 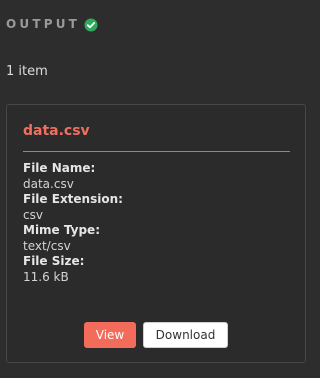 I want to click on file-size-value: 11.6 kB, so click(x=46, y=276).